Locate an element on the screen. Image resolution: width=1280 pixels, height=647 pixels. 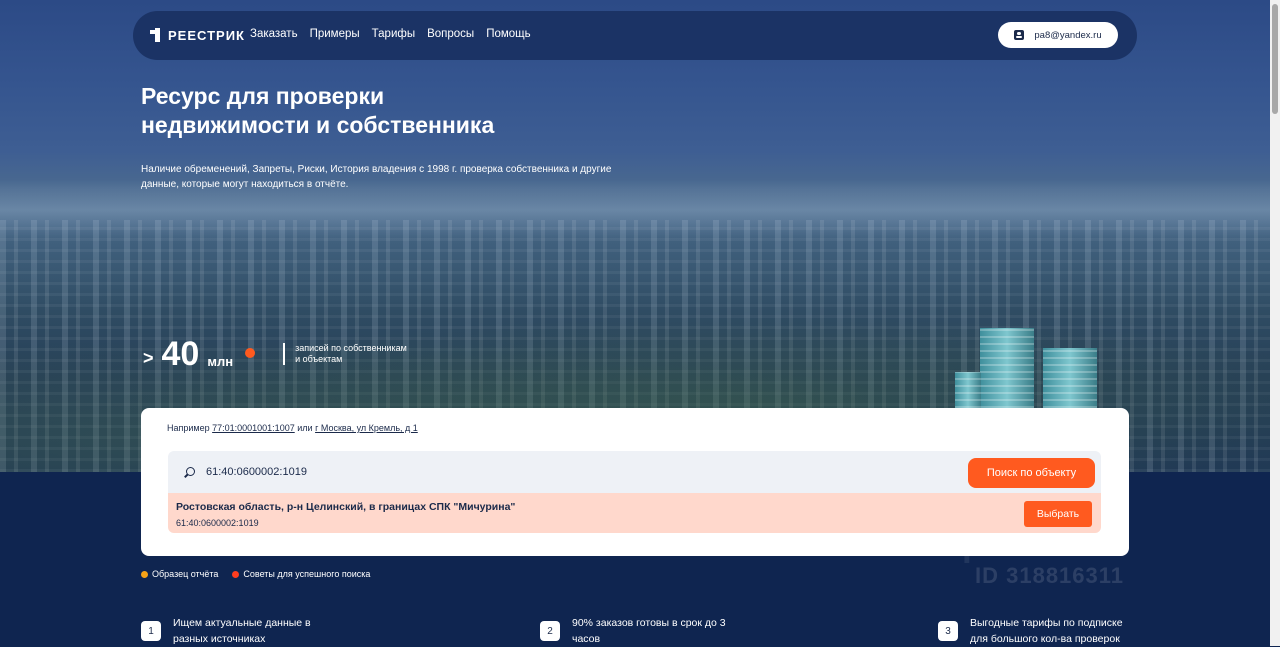
logo: РЕЕСТРИК is located at coordinates (197, 35).